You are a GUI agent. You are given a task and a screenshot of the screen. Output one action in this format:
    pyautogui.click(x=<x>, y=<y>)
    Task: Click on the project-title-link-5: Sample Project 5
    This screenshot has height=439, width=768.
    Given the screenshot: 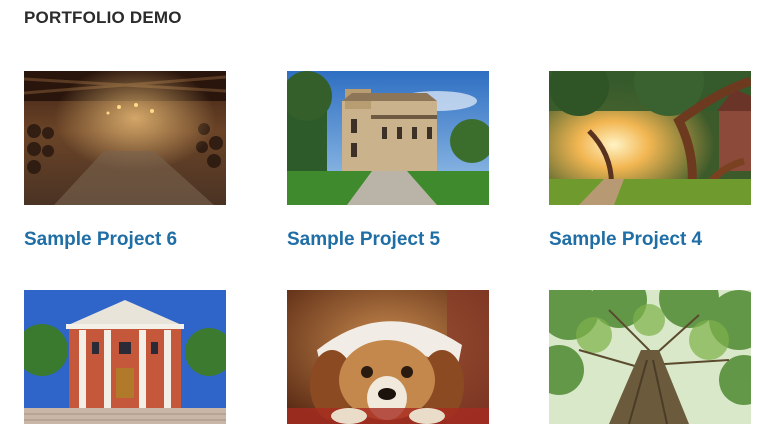 What is the action you would take?
    pyautogui.click(x=388, y=240)
    